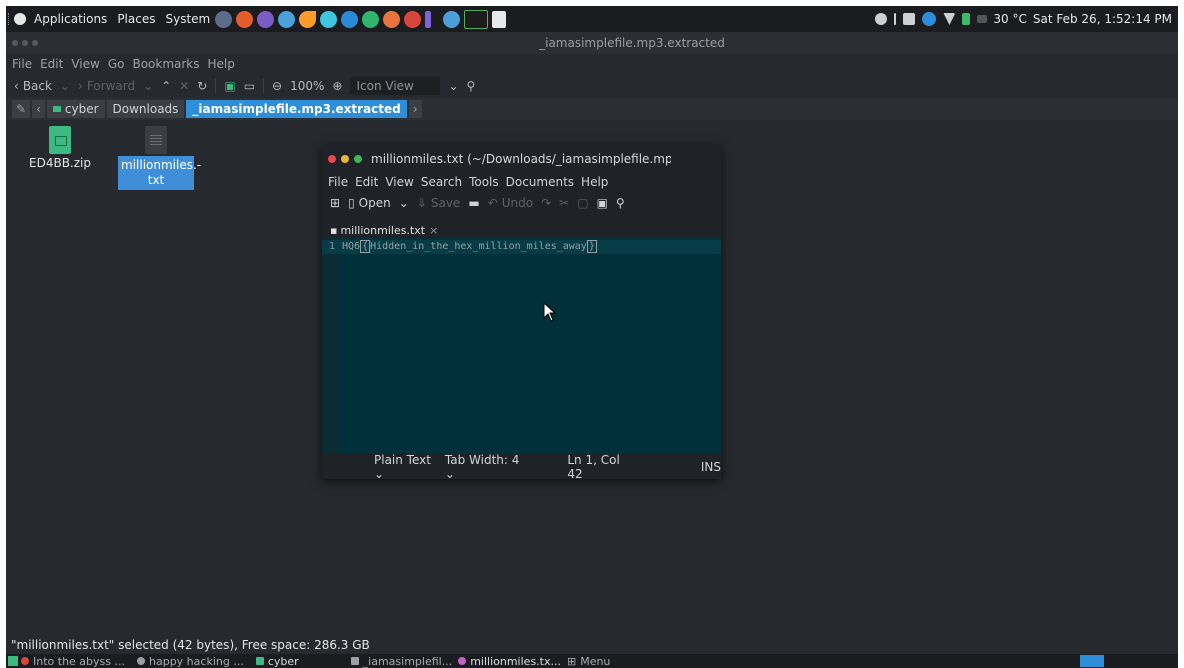 The height and width of the screenshot is (668, 1184). I want to click on tab-millionmiles: ▪ millionmiles.txt ×, so click(384, 230).